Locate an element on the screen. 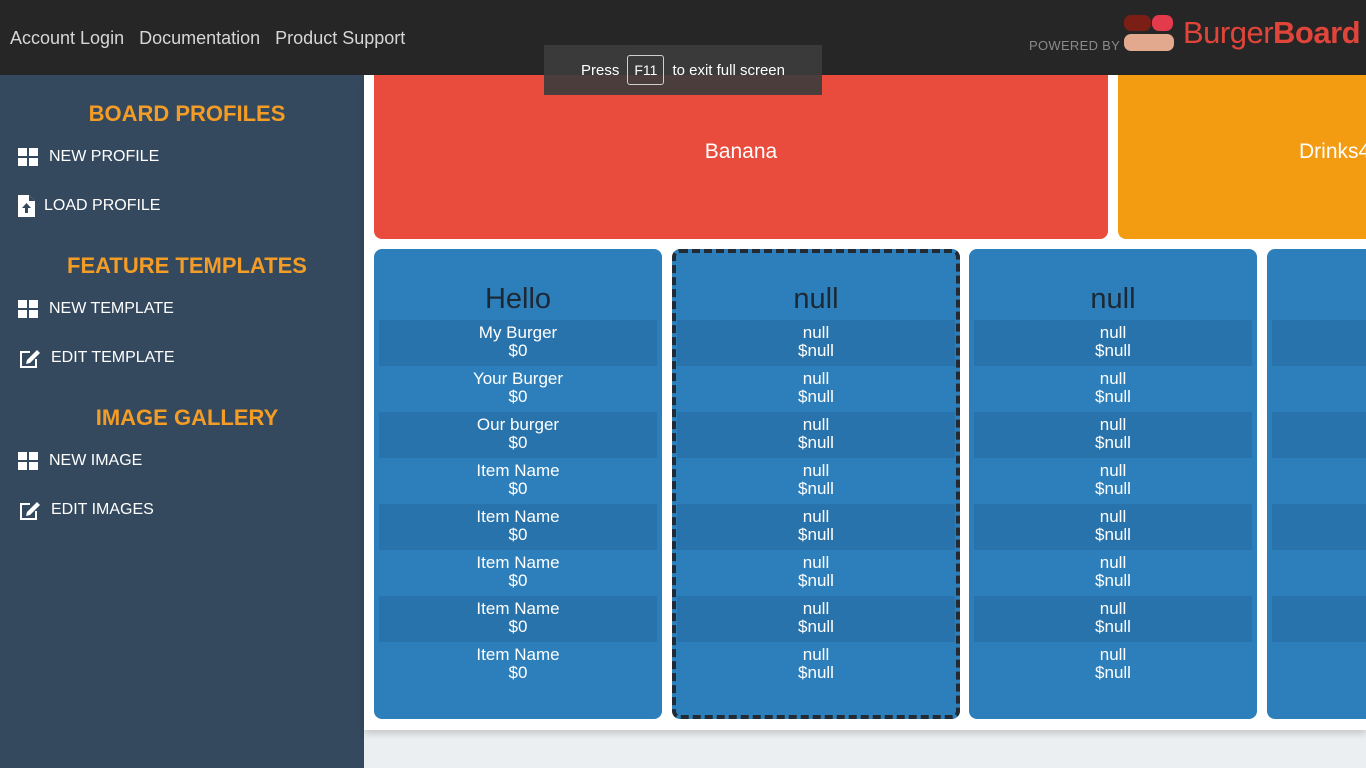 This screenshot has height=768, width=1366. sidebar-item-new-template: NEW TEMPLATE is located at coordinates (96, 309).